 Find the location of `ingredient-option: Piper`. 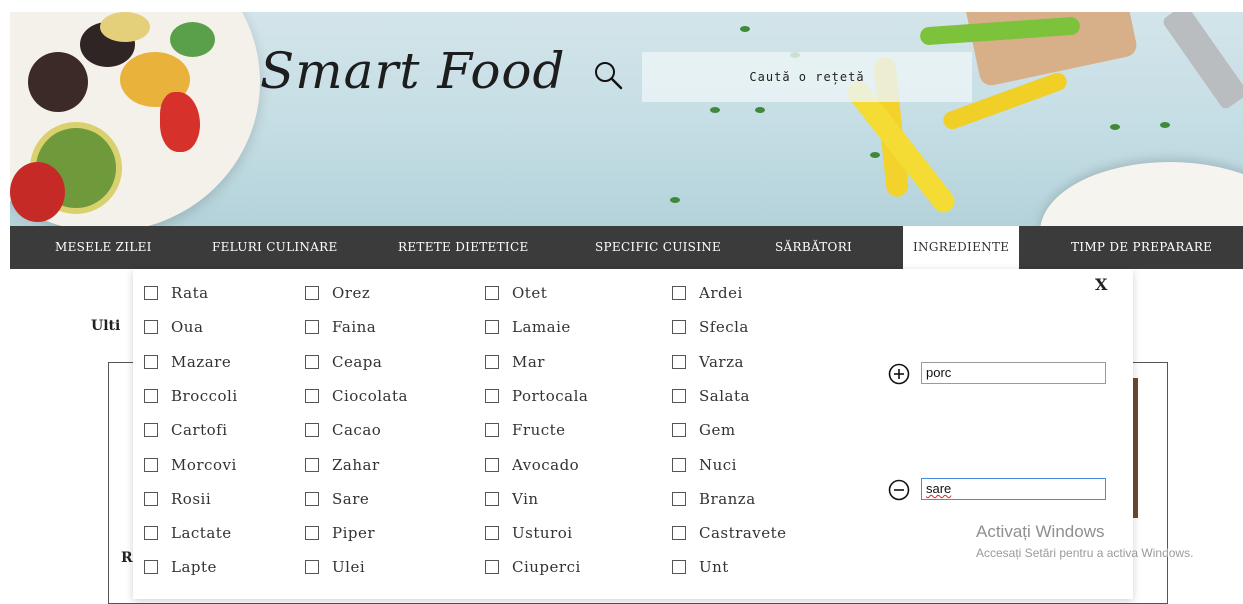

ingredient-option: Piper is located at coordinates (340, 533).